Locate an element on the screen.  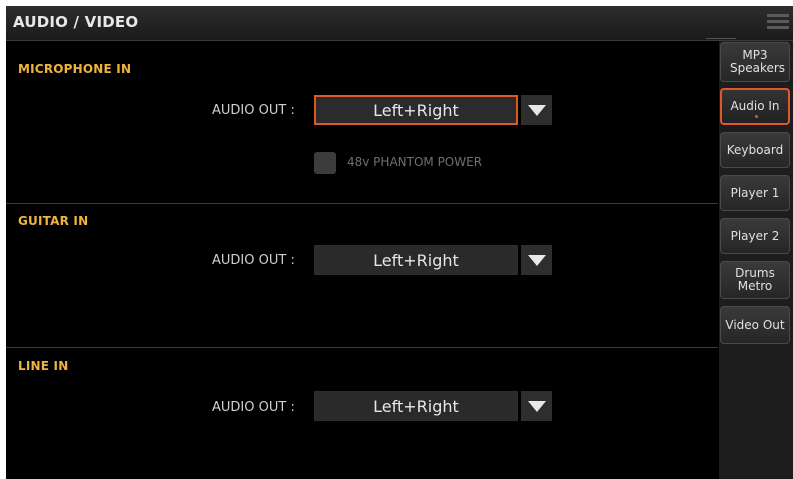
line-audio-out-select: Left+Right is located at coordinates (416, 406).